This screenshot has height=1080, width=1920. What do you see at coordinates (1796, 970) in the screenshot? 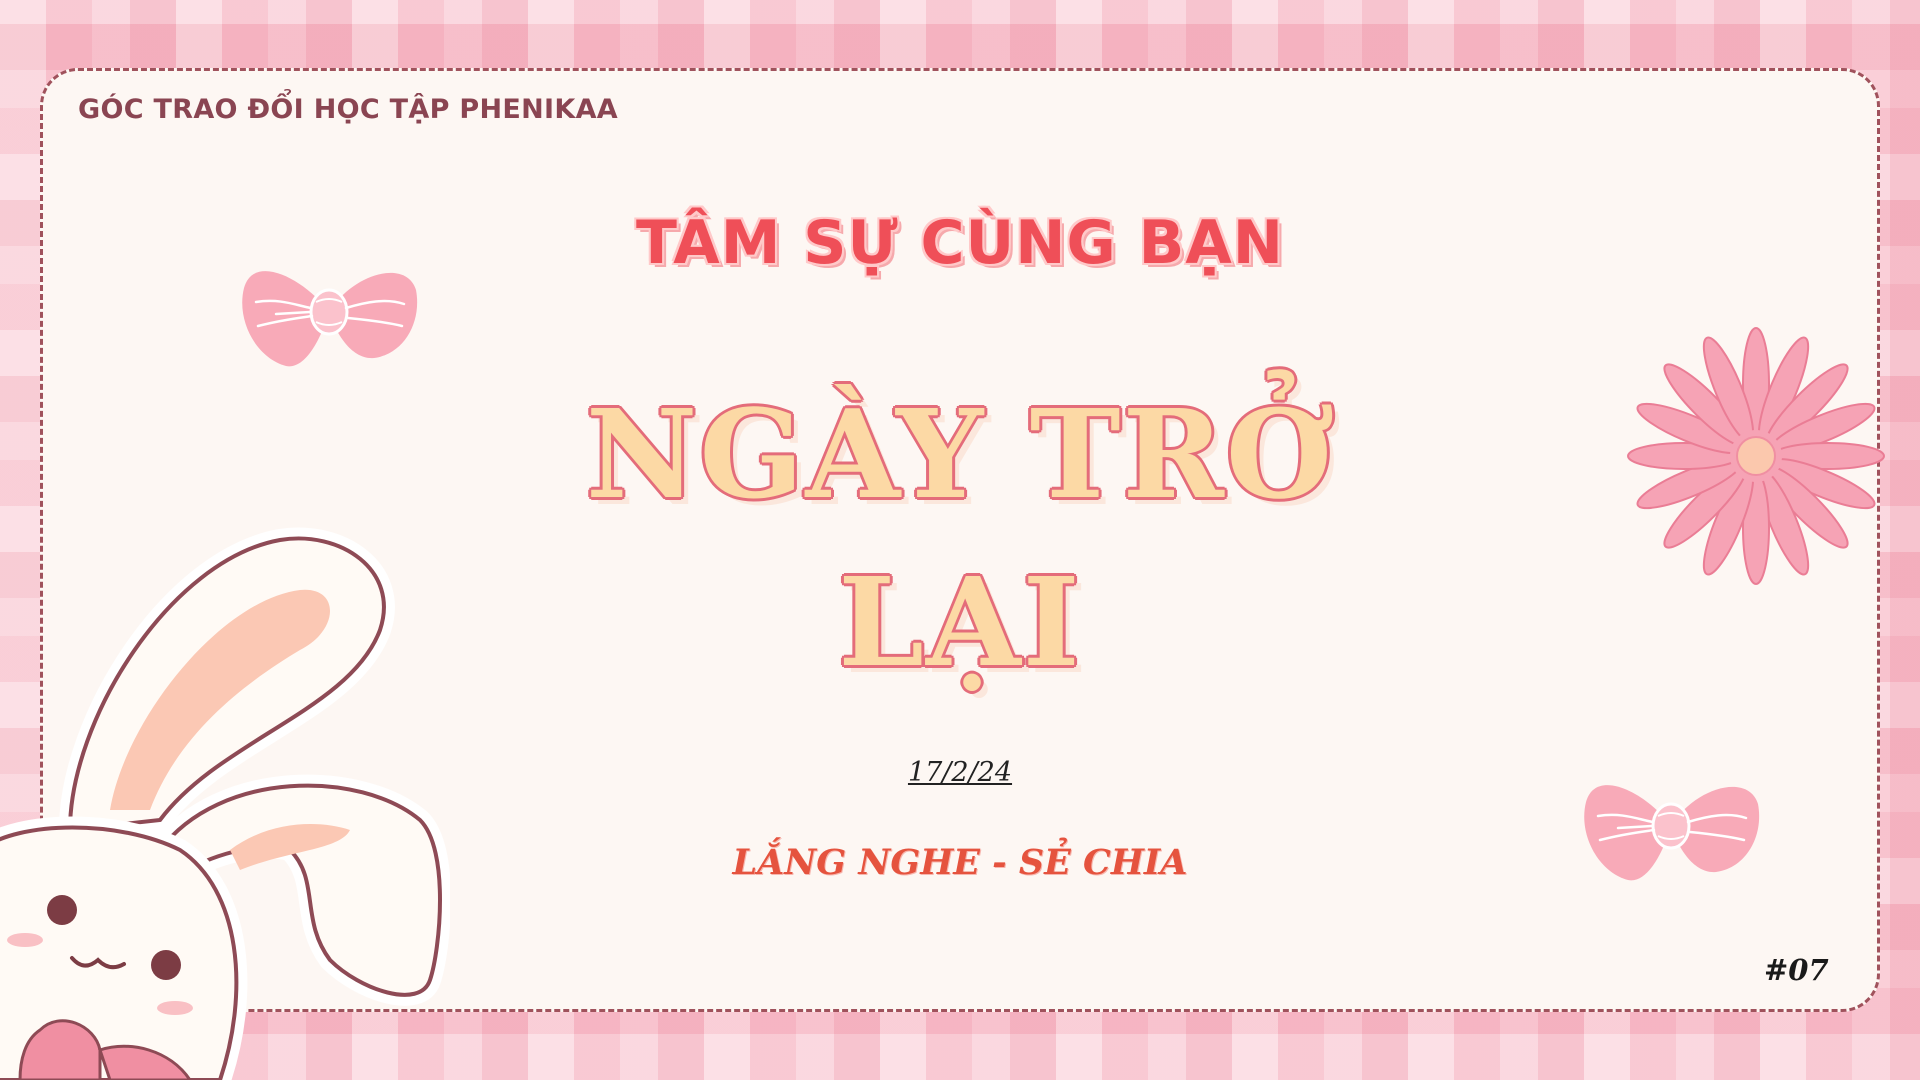
I see `episode-number: #07` at bounding box center [1796, 970].